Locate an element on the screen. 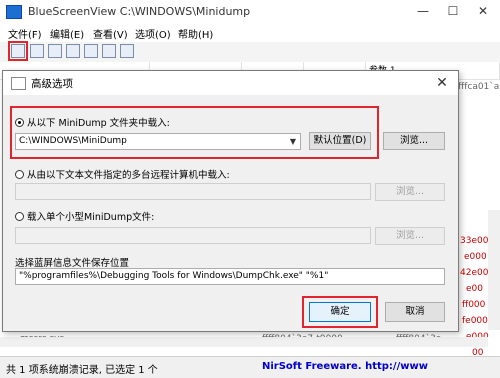 This screenshot has height=378, width=500. minidump-folder-value: C:\WINDOWS\MiniDump is located at coordinates (73, 141).